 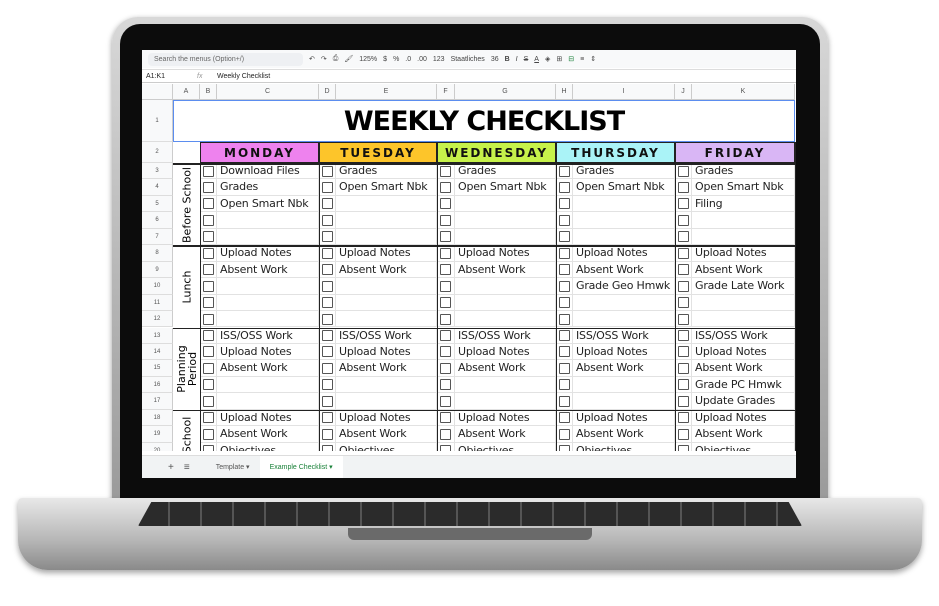 What do you see at coordinates (161, 467) in the screenshot?
I see `add-sheet-button: +` at bounding box center [161, 467].